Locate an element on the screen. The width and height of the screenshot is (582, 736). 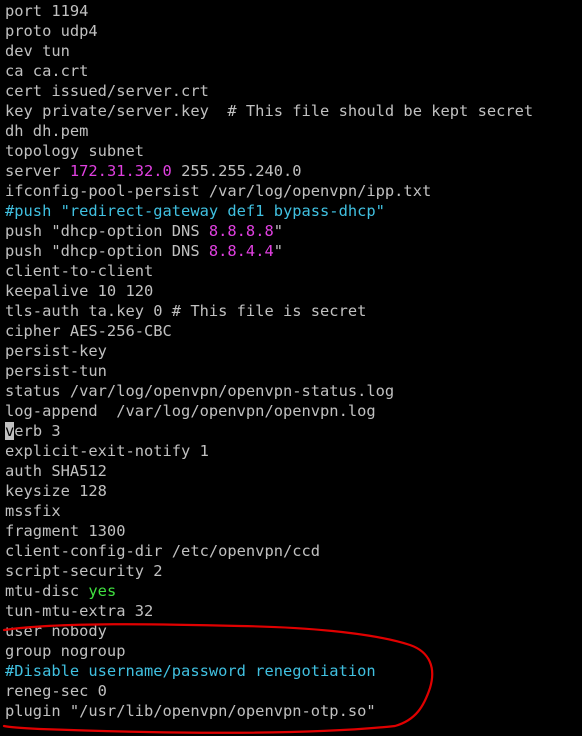
config-token: persist-tun is located at coordinates (56, 371).